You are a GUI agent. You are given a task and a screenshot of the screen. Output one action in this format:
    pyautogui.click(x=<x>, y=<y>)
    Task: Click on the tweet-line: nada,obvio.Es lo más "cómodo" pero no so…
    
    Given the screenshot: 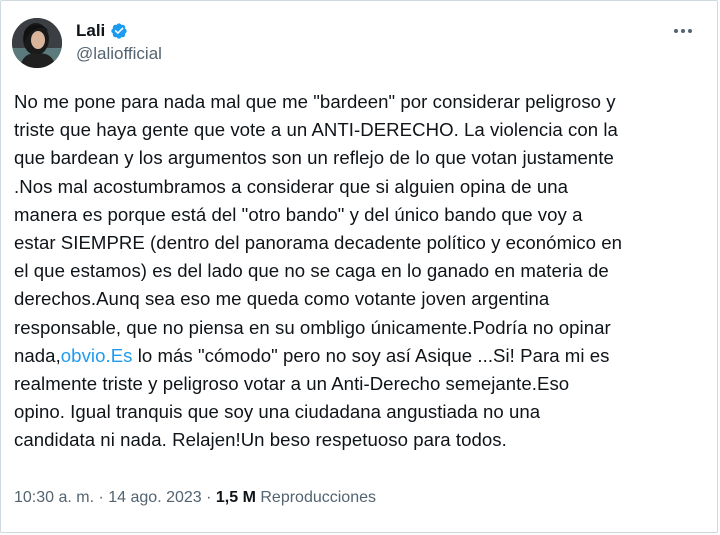 What is the action you would take?
    pyautogui.click(x=364, y=356)
    